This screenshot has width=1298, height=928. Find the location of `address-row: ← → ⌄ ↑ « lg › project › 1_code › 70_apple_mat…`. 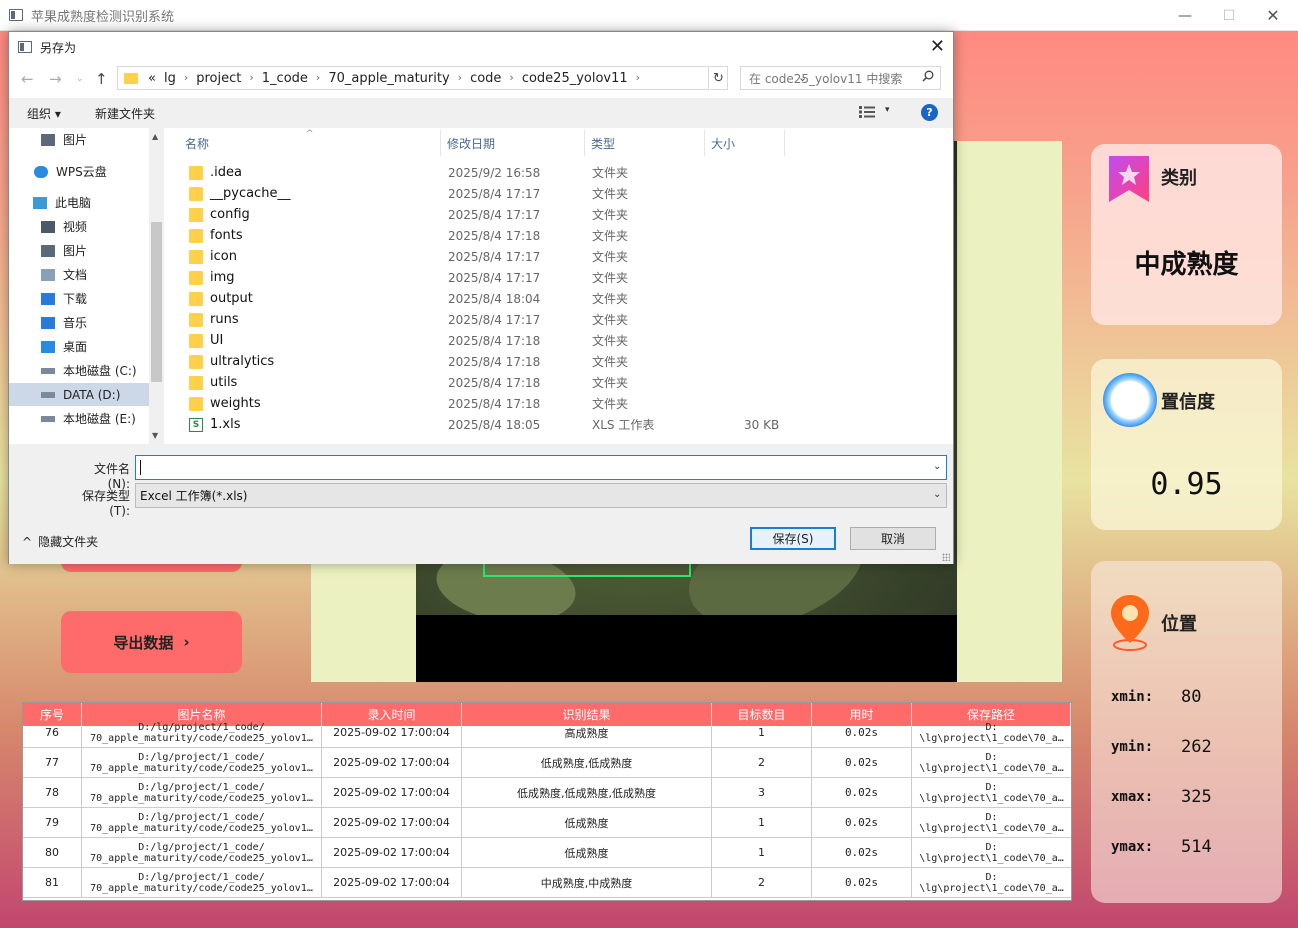

address-row: ← → ⌄ ↑ « lg › project › 1_code › 70_apple_mat… is located at coordinates (481, 79).